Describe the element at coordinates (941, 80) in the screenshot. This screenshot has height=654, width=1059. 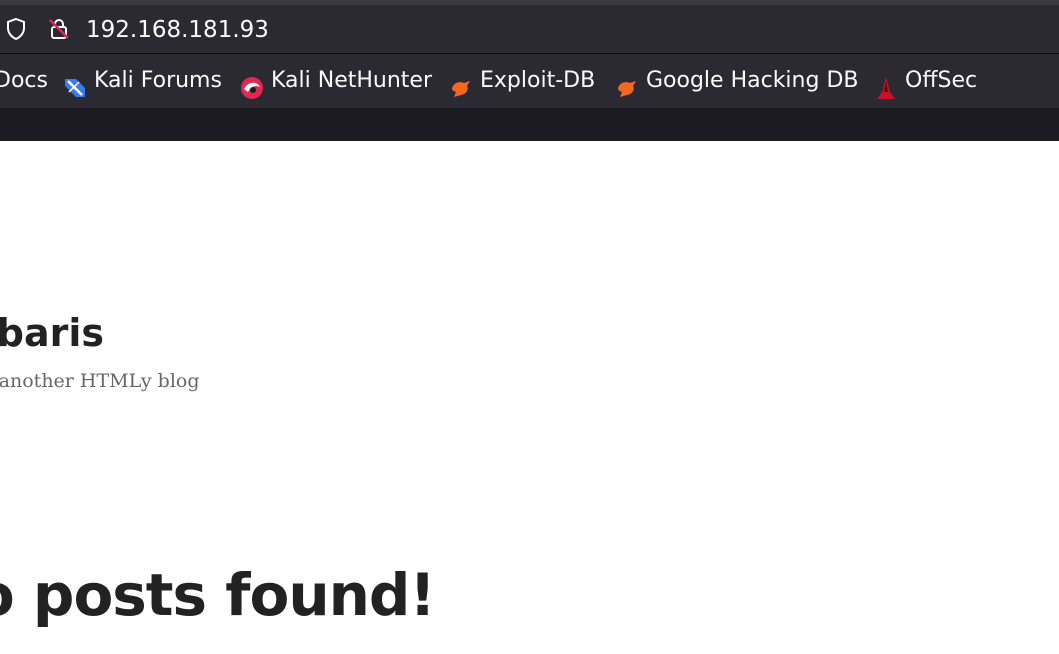
I see `bookmark-label: OffSec` at that location.